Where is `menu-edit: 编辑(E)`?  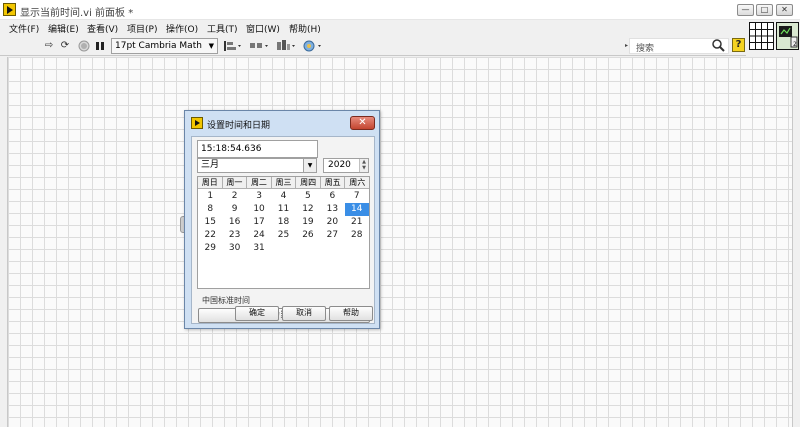
menu-edit: 编辑(E) is located at coordinates (63, 28).